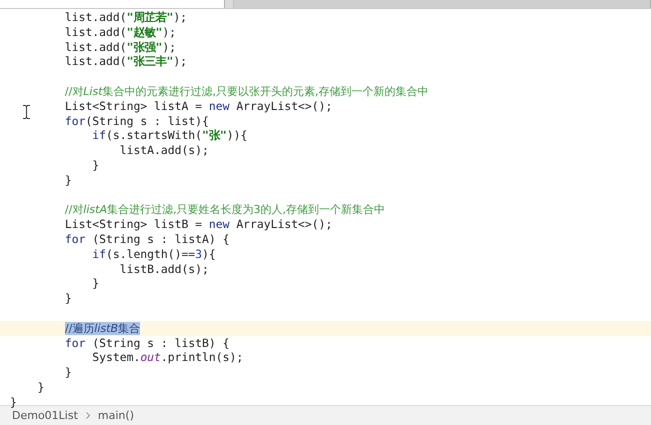 The image size is (651, 425). What do you see at coordinates (26, 112) in the screenshot?
I see `text-cursor-icon` at bounding box center [26, 112].